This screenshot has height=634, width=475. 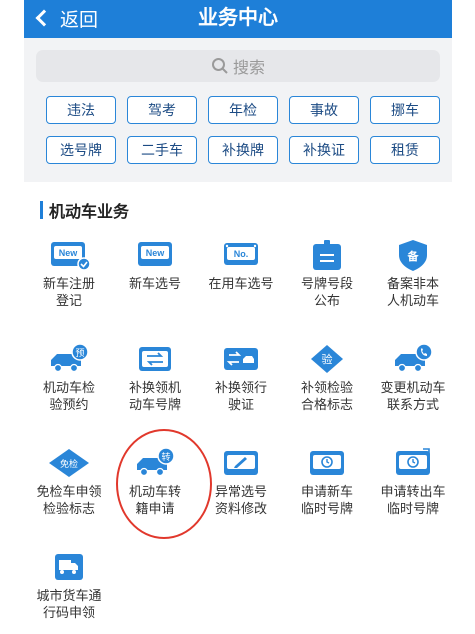 What do you see at coordinates (413, 461) in the screenshot?
I see `temp-plate-out-icon` at bounding box center [413, 461].